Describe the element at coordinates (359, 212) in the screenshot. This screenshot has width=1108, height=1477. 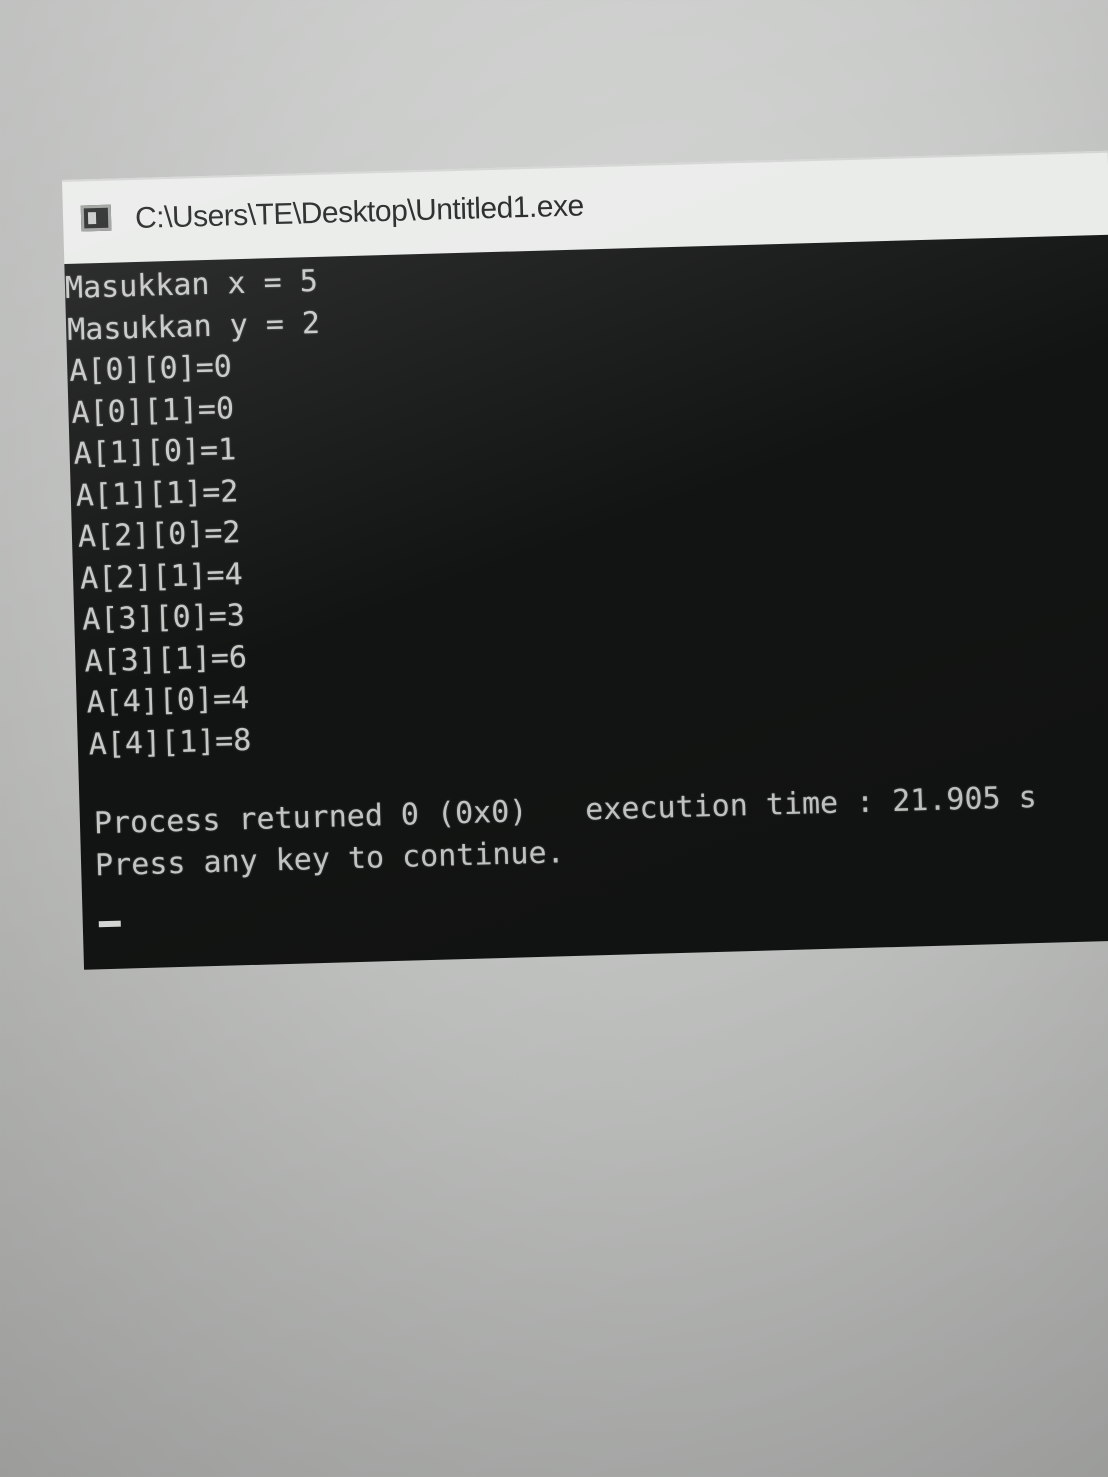
I see `window-title: C:\Users\TE\Desktop\Untitled1.exe` at that location.